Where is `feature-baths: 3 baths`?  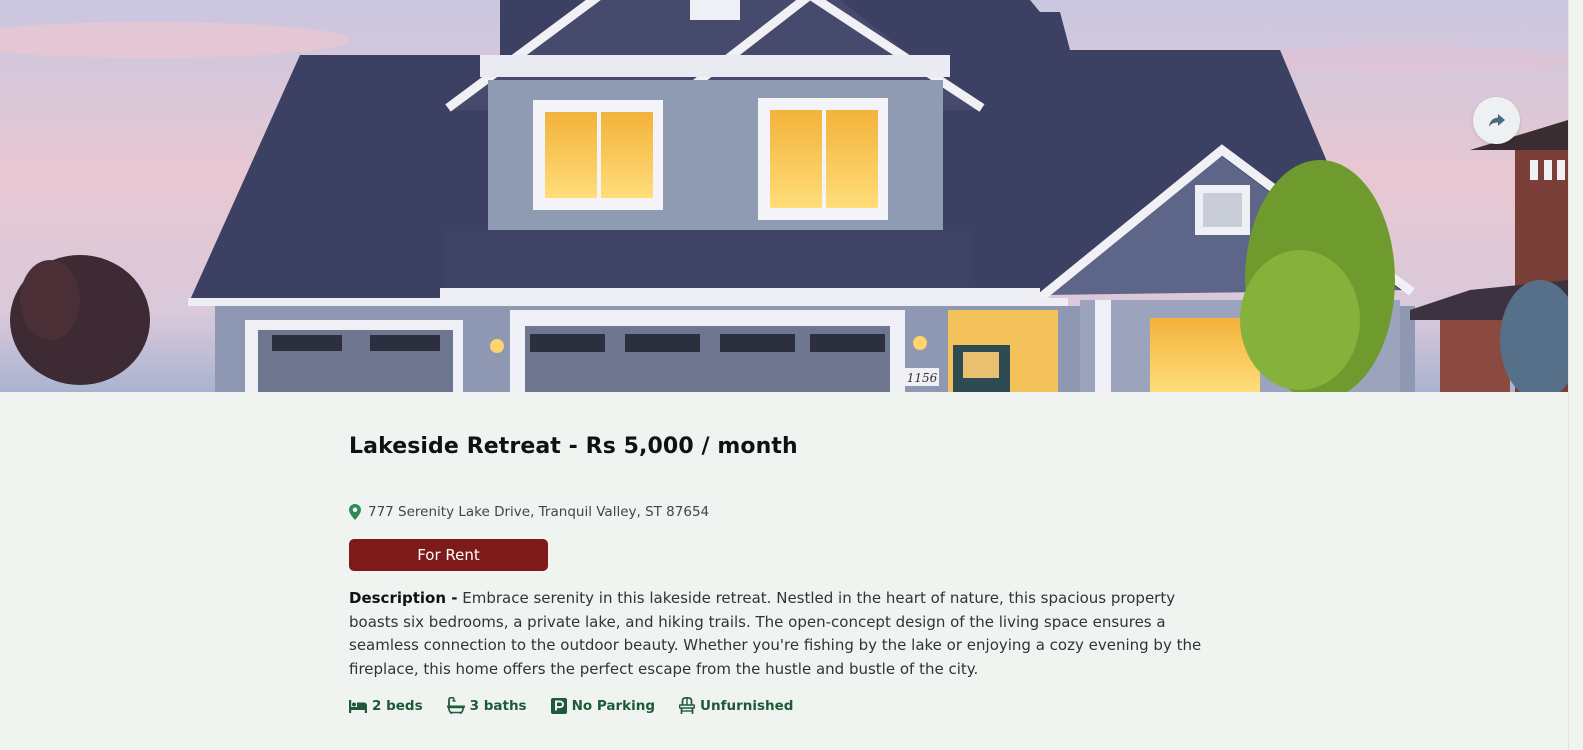
feature-baths: 3 baths is located at coordinates (486, 705).